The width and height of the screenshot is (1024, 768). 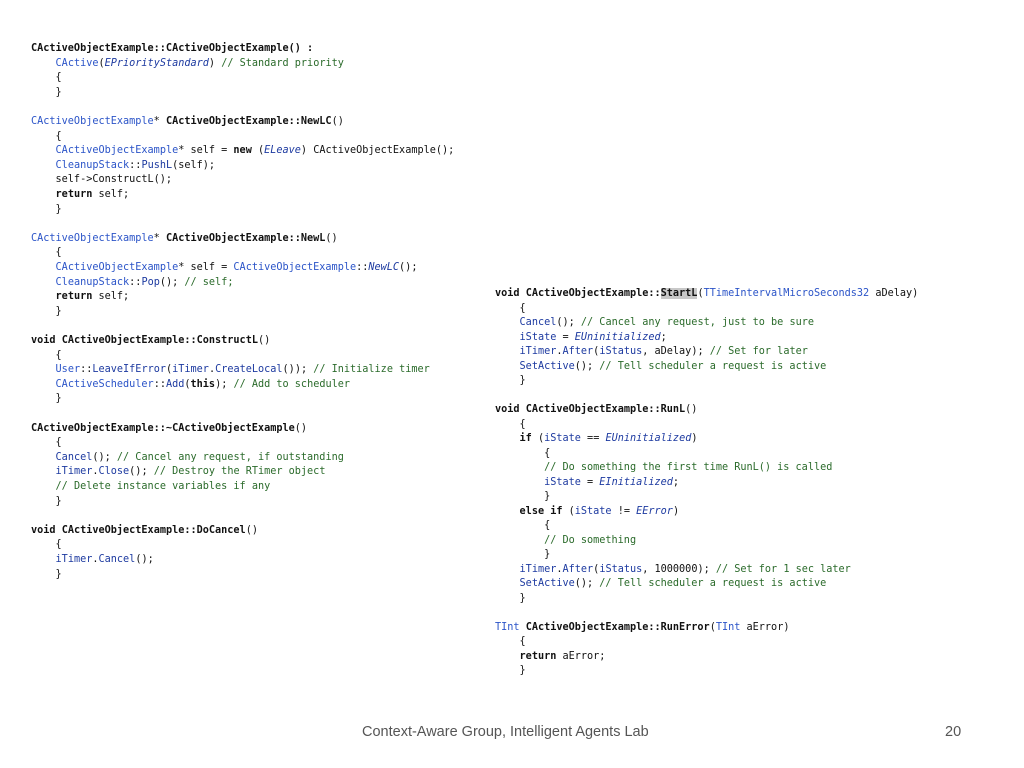 What do you see at coordinates (92, 165) in the screenshot?
I see `code-token: CleanupStack` at bounding box center [92, 165].